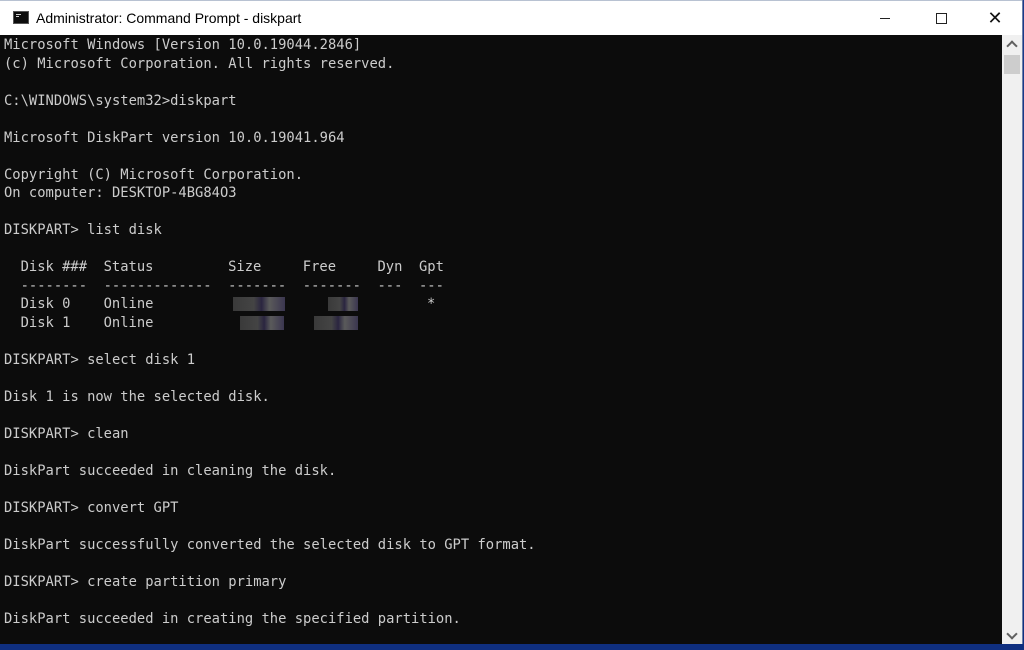 The image size is (1024, 650). What do you see at coordinates (120, 193) in the screenshot?
I see `console-line: On computer: DESKTOP-4BG84O3` at bounding box center [120, 193].